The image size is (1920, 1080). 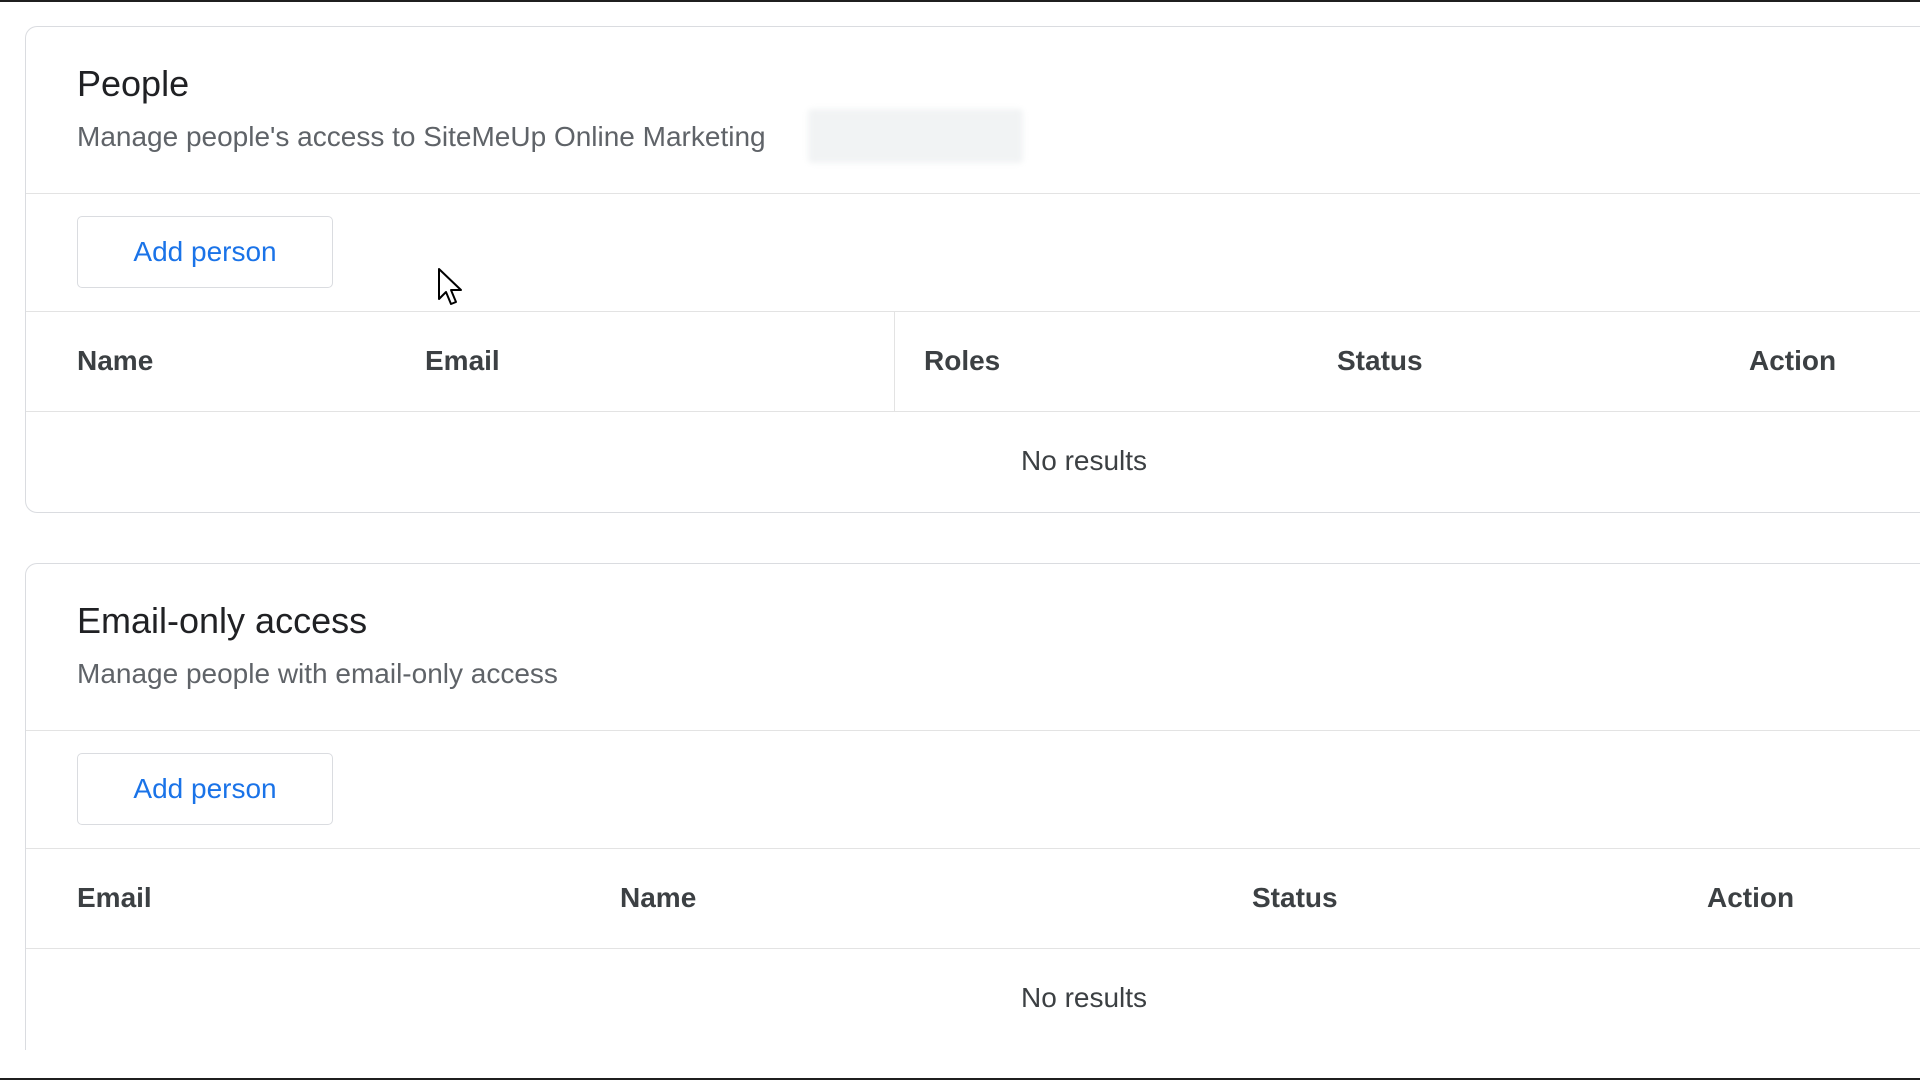 I want to click on email-only-title: Email-only access, so click(x=222, y=620).